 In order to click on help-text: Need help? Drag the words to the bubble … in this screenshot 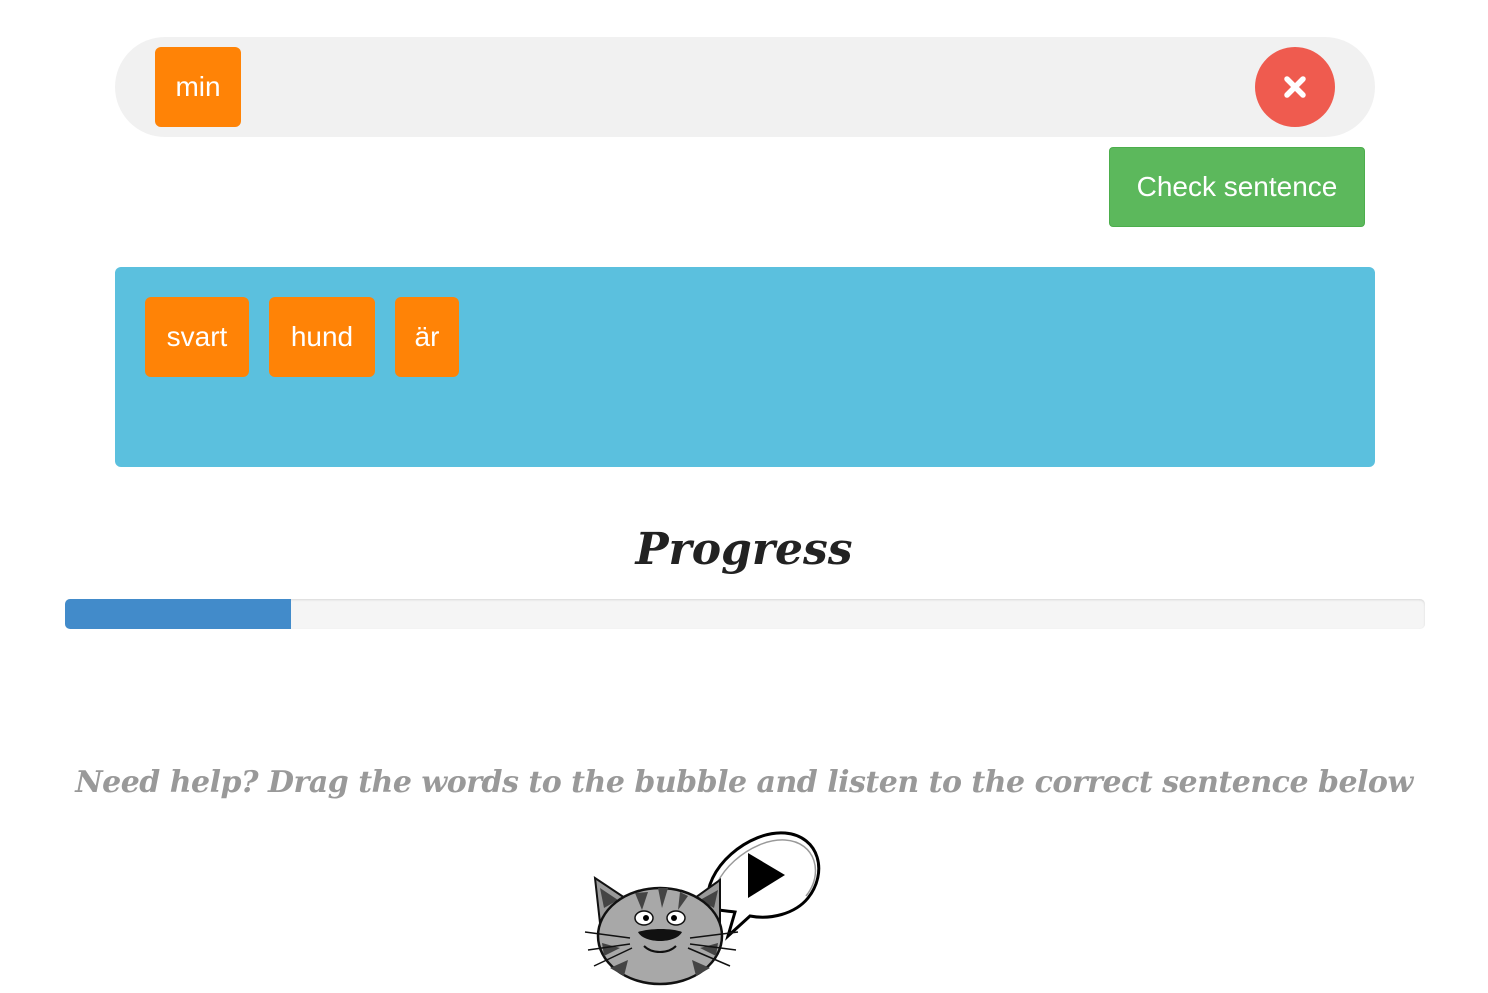, I will do `click(744, 782)`.